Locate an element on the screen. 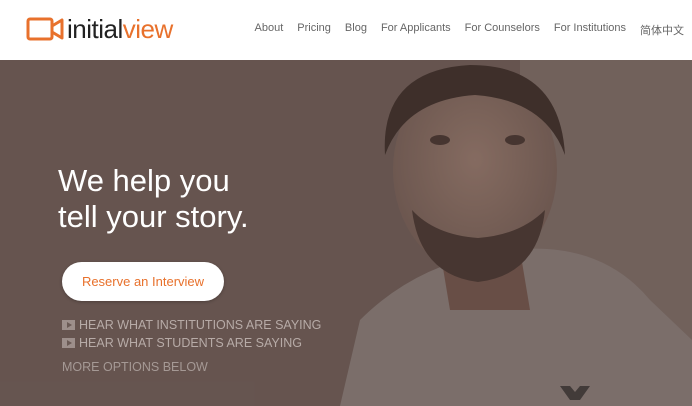  logo-text: initialview is located at coordinates (120, 29).